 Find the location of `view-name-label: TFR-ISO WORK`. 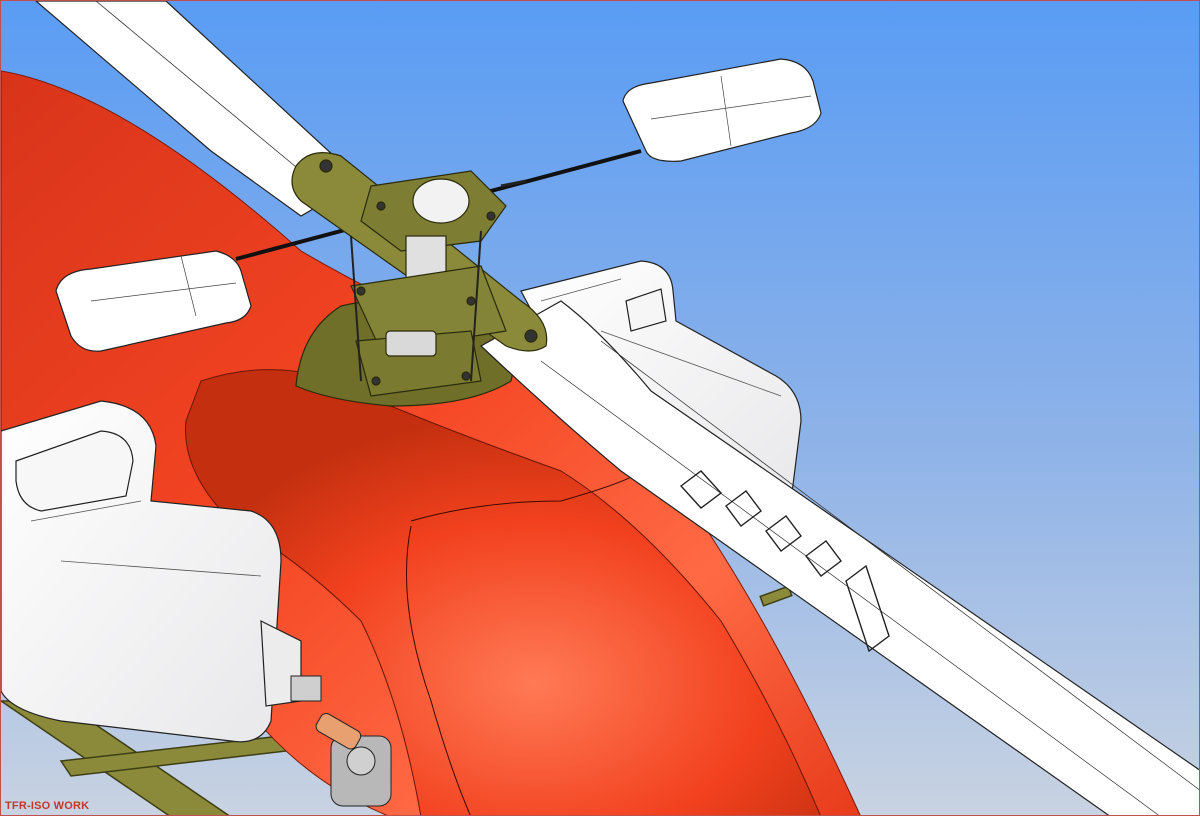

view-name-label: TFR-ISO WORK is located at coordinates (47, 806).